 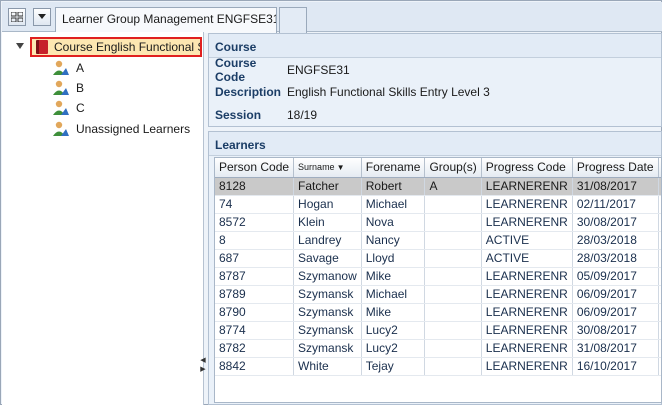 I want to click on table-cell: 02/11/2017, so click(x=615, y=204).